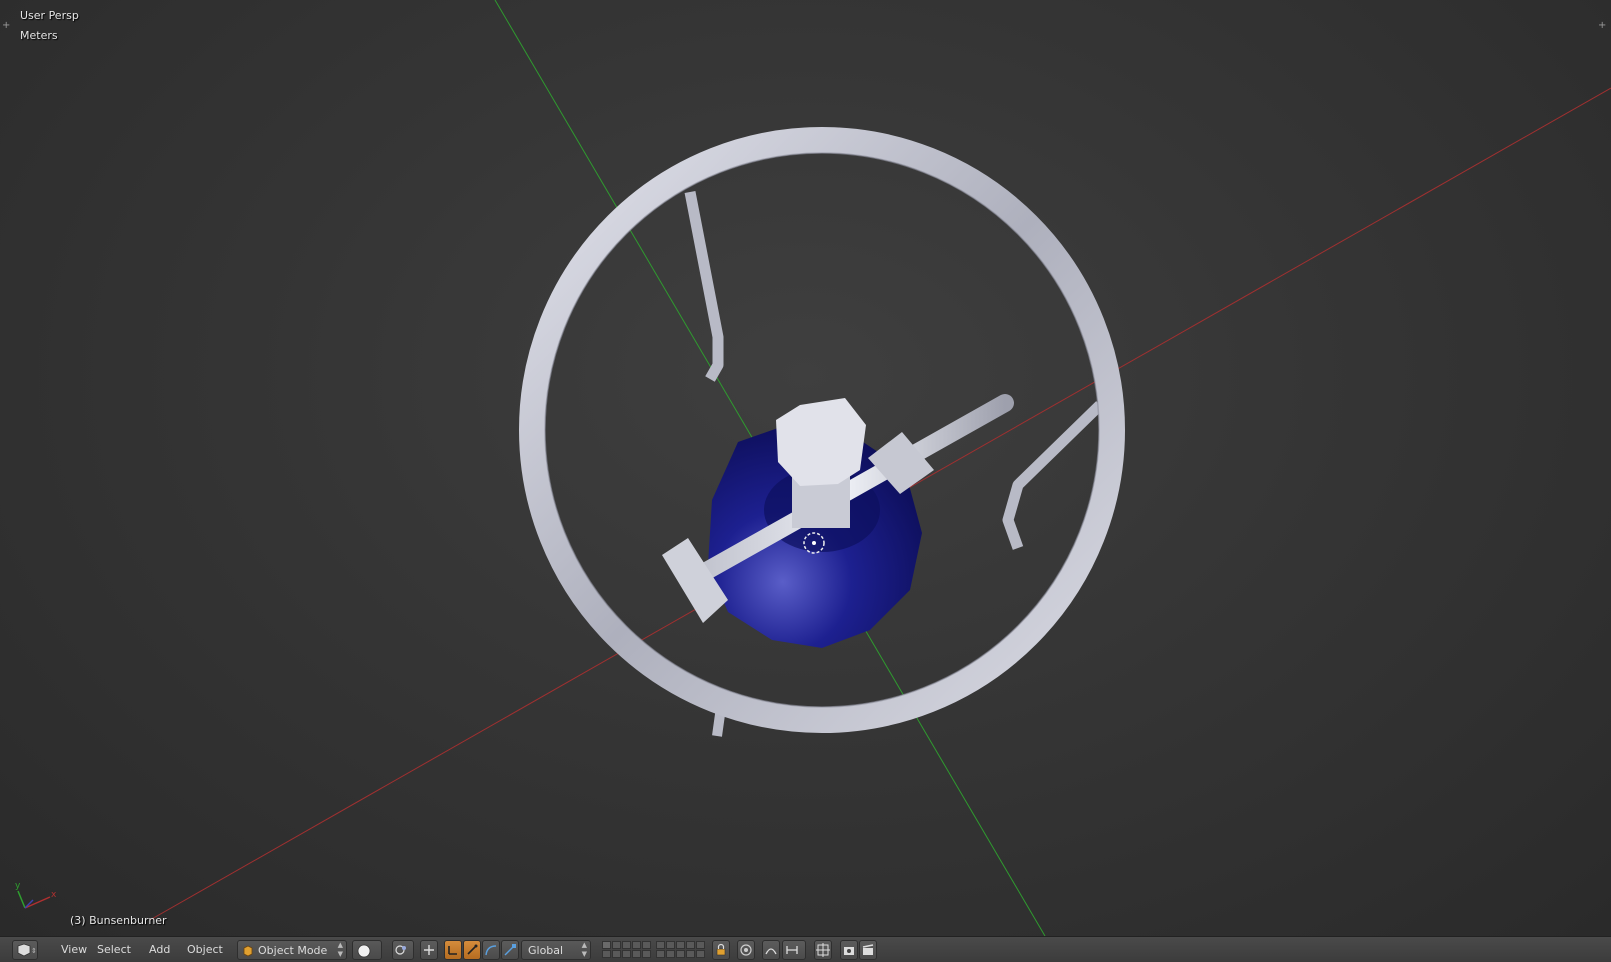  I want to click on snap-icon, so click(792, 950).